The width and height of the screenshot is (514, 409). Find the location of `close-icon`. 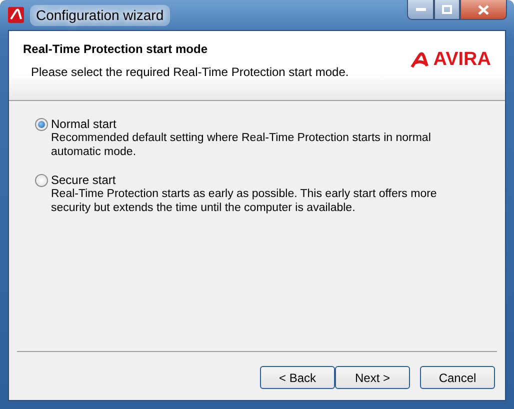

close-icon is located at coordinates (483, 9).